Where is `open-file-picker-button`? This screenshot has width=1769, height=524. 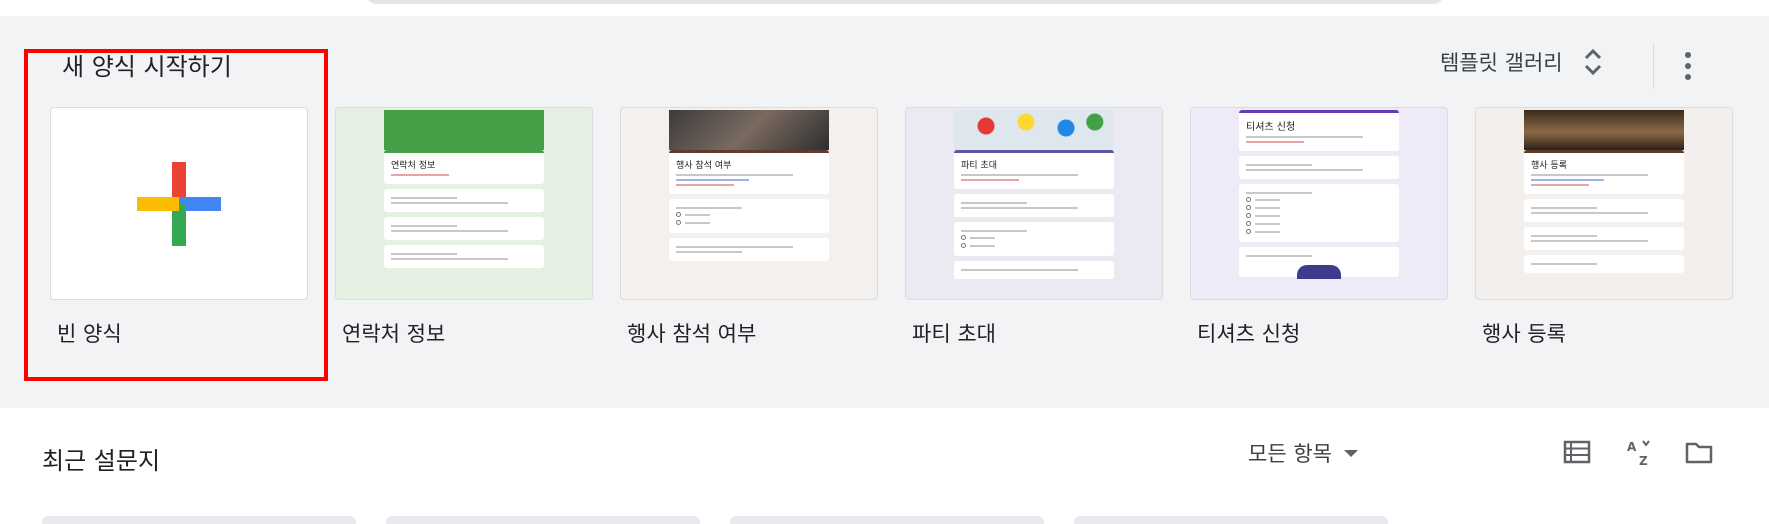 open-file-picker-button is located at coordinates (1699, 452).